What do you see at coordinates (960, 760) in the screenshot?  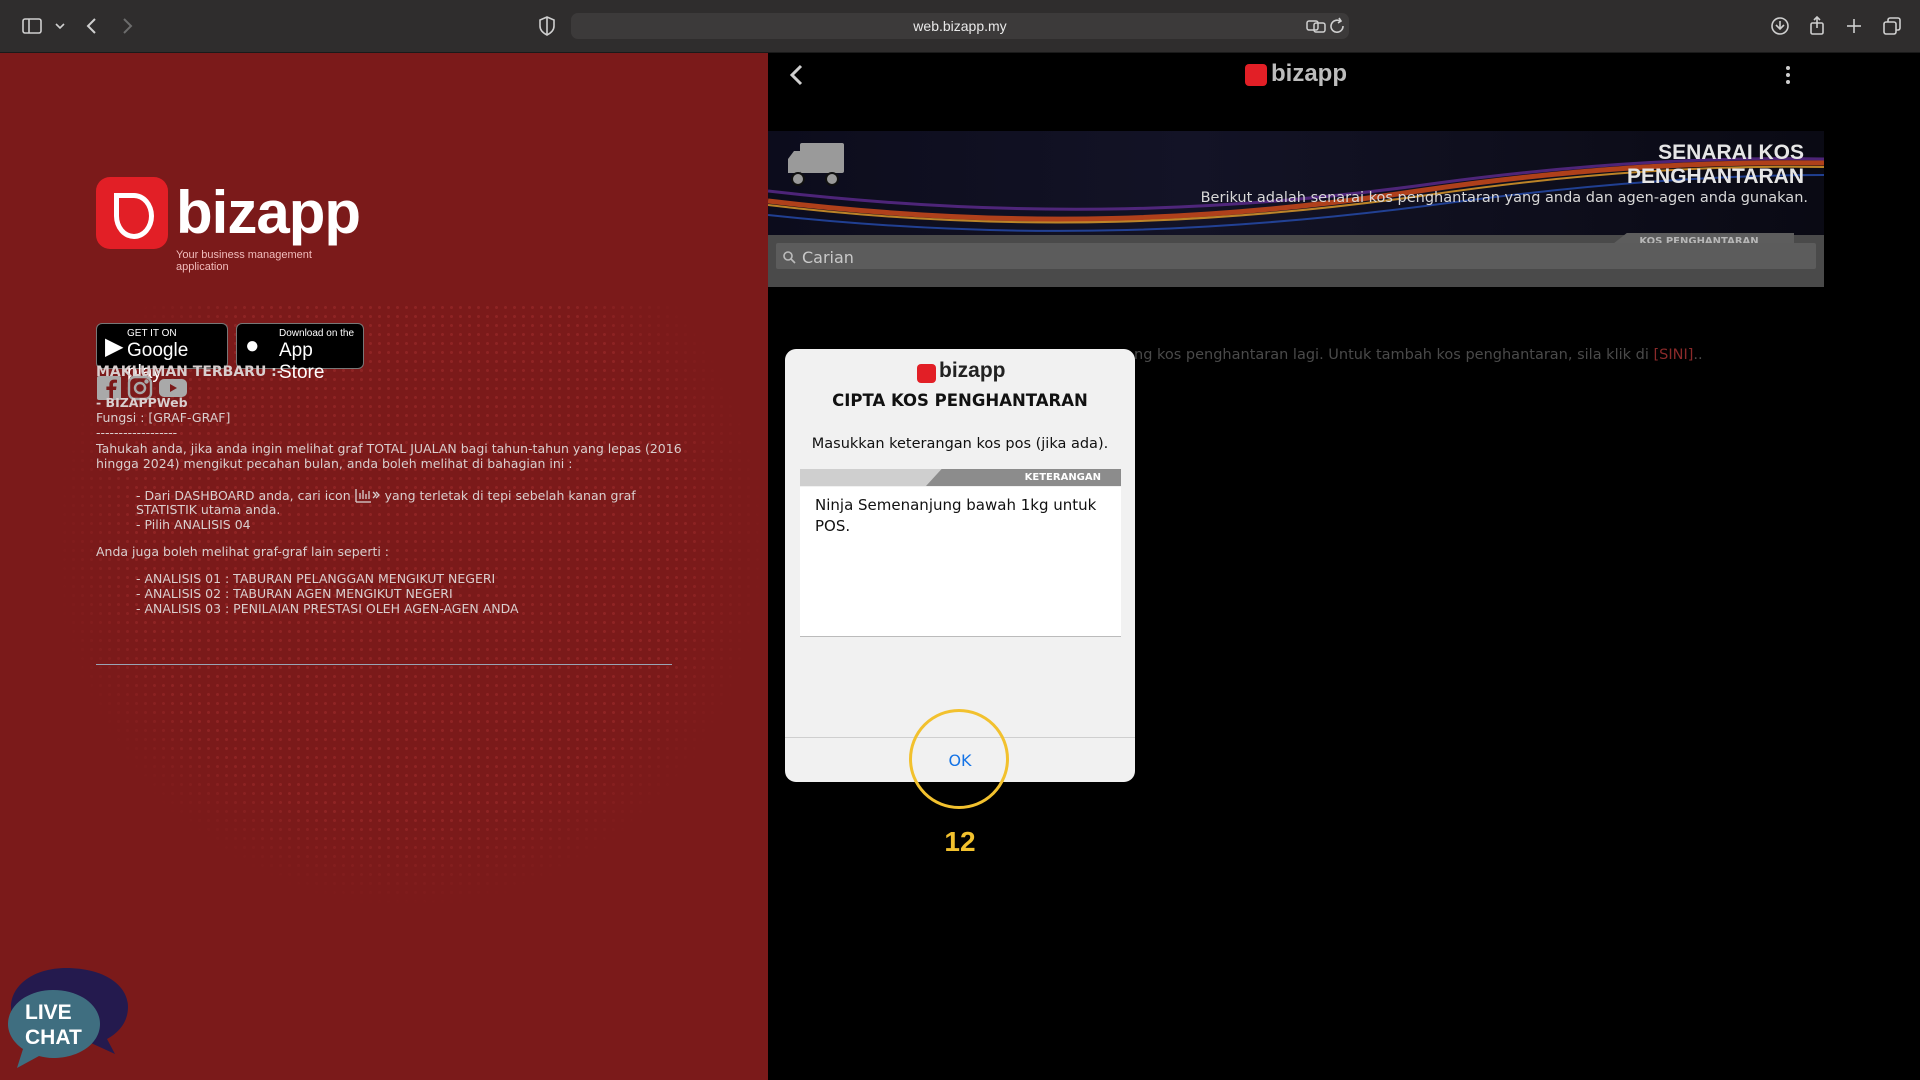 I see `ok-button: OK` at bounding box center [960, 760].